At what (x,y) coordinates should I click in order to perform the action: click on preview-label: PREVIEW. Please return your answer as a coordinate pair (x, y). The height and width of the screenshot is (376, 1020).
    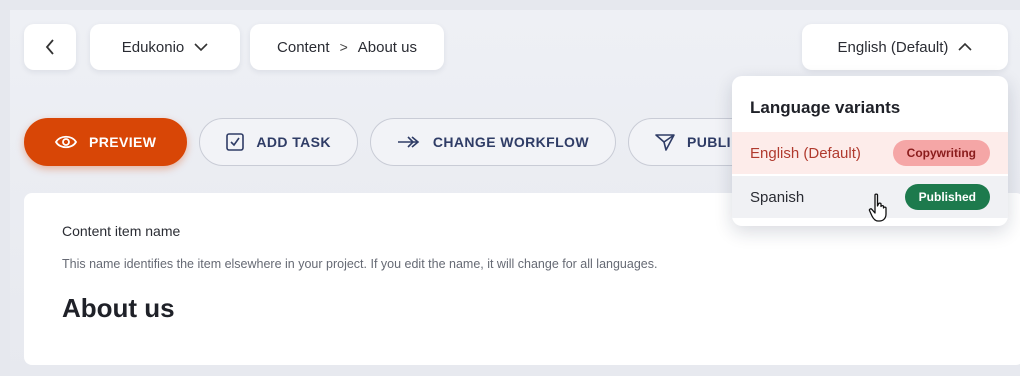
    Looking at the image, I should click on (123, 142).